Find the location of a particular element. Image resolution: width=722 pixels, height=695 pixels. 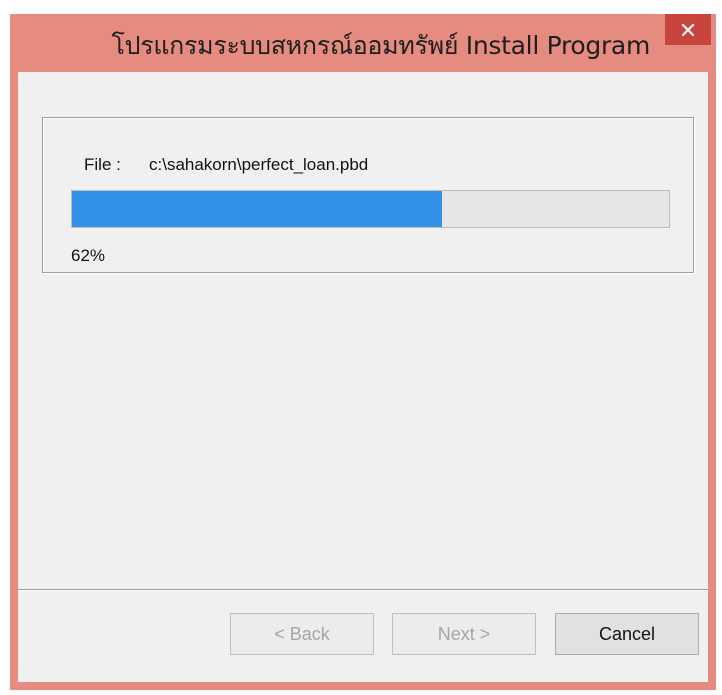

close-icon is located at coordinates (688, 29).